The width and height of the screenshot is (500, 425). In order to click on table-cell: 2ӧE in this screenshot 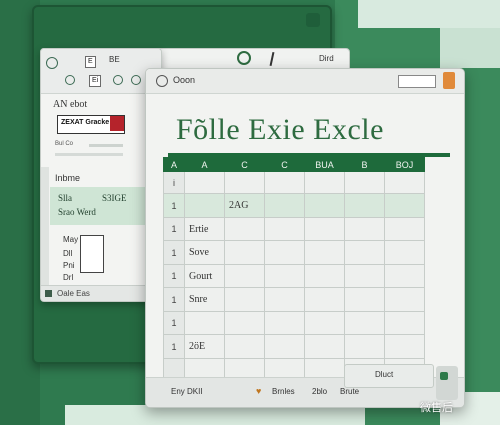, I will do `click(204, 346)`.